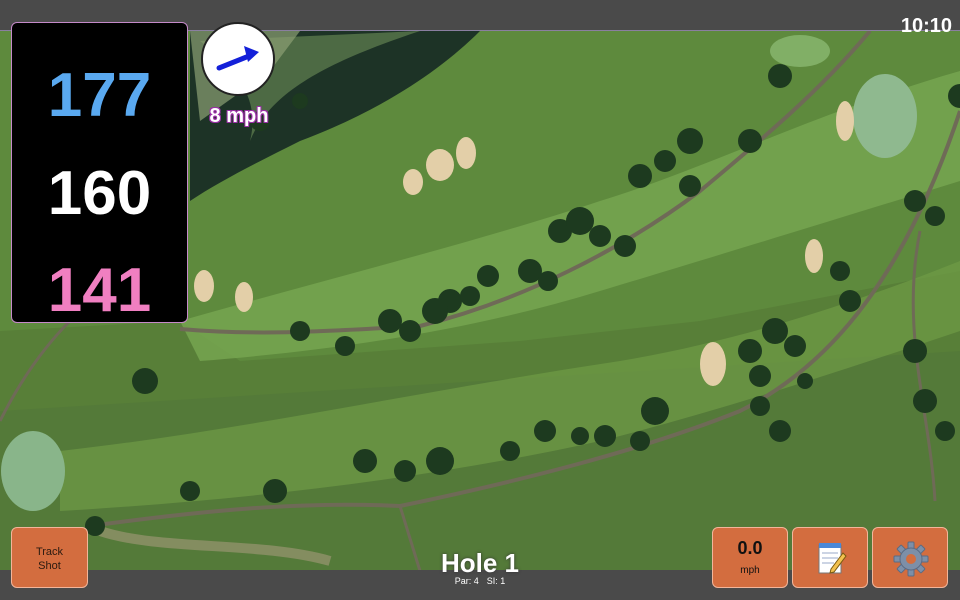 The width and height of the screenshot is (960, 600). Describe the element at coordinates (480, 581) in the screenshot. I see `hole-info: Par: 4 SI: 1` at that location.